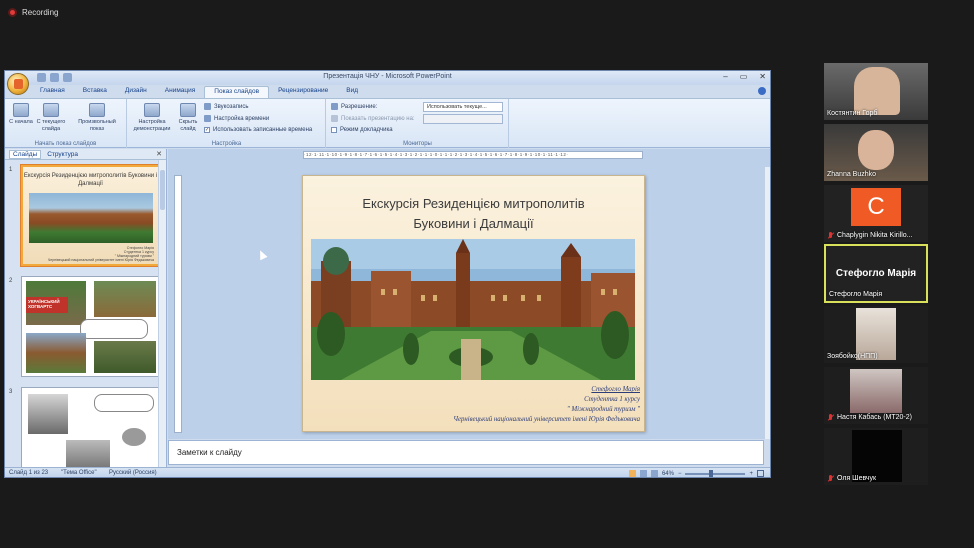  Describe the element at coordinates (95, 92) in the screenshot. I see `tab-insert: Вставка` at that location.